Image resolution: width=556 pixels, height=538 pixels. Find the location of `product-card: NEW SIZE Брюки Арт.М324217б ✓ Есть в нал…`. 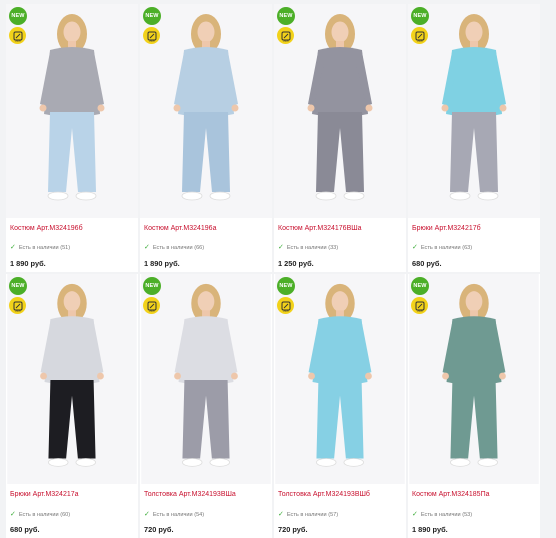

product-card: NEW SIZE Брюки Арт.М324217б ✓ Есть в нал… is located at coordinates (474, 138).